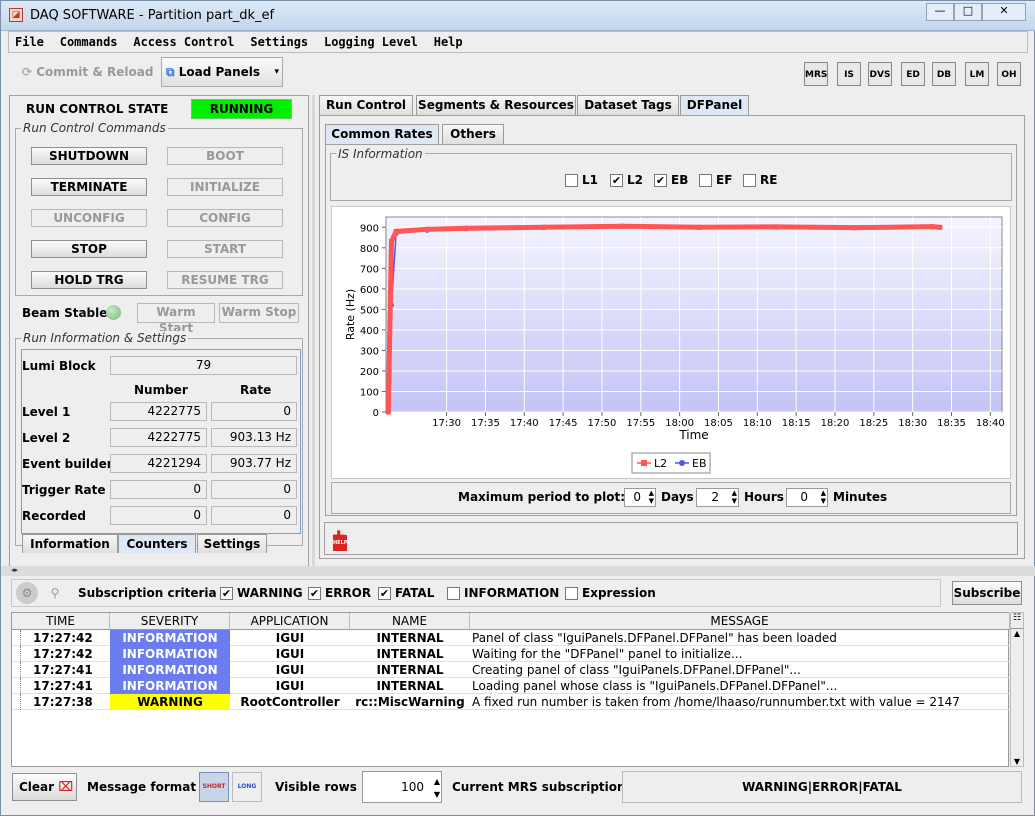  Describe the element at coordinates (448, 42) in the screenshot. I see `menu-help: Help` at that location.